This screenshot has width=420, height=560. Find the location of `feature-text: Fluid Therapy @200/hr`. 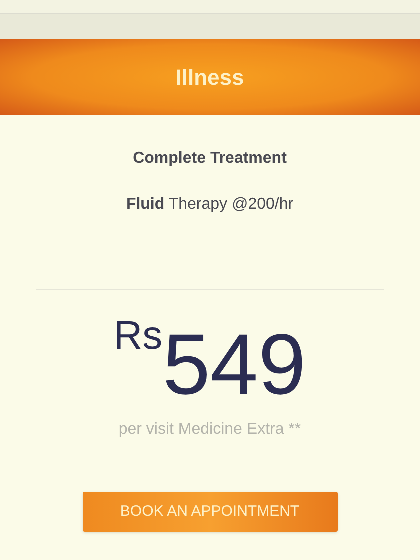

feature-text: Fluid Therapy @200/hr is located at coordinates (210, 205).